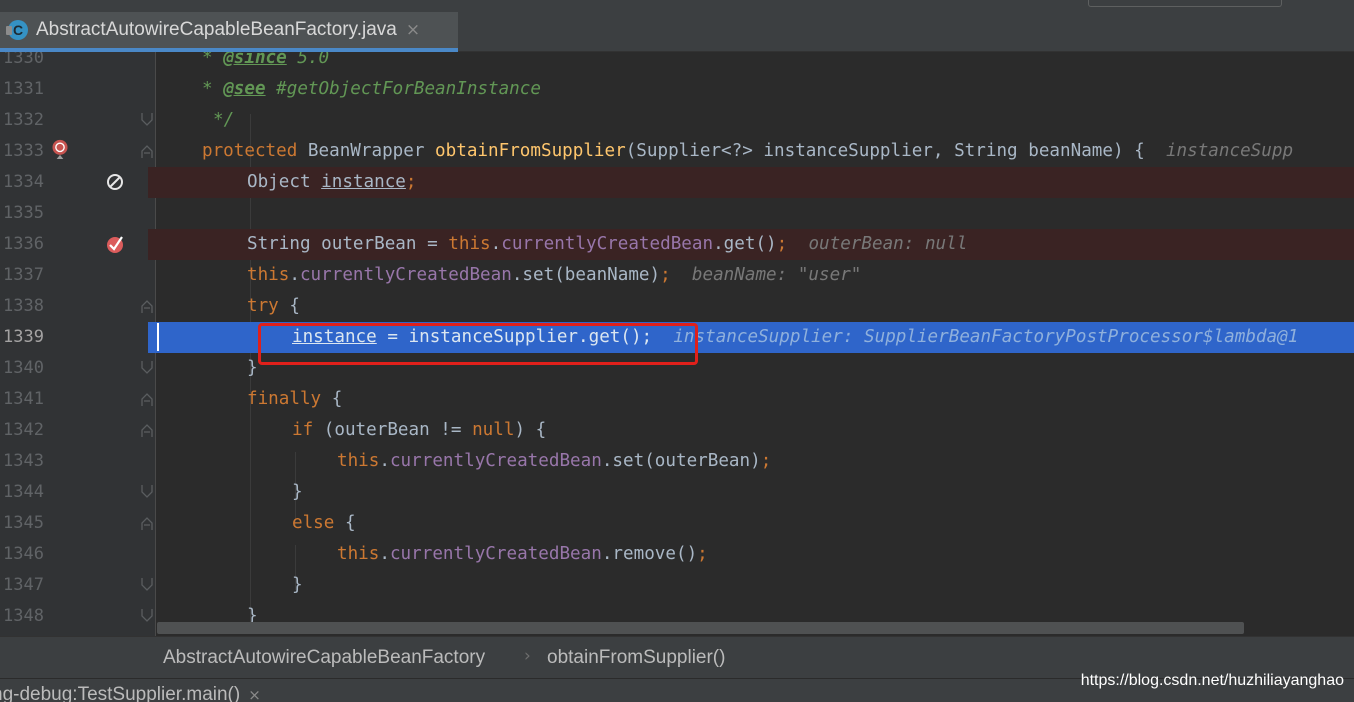 The height and width of the screenshot is (702, 1354). I want to click on code-line-1346: 1346 this.currentlyCreatedBean.remove();, so click(677, 554).